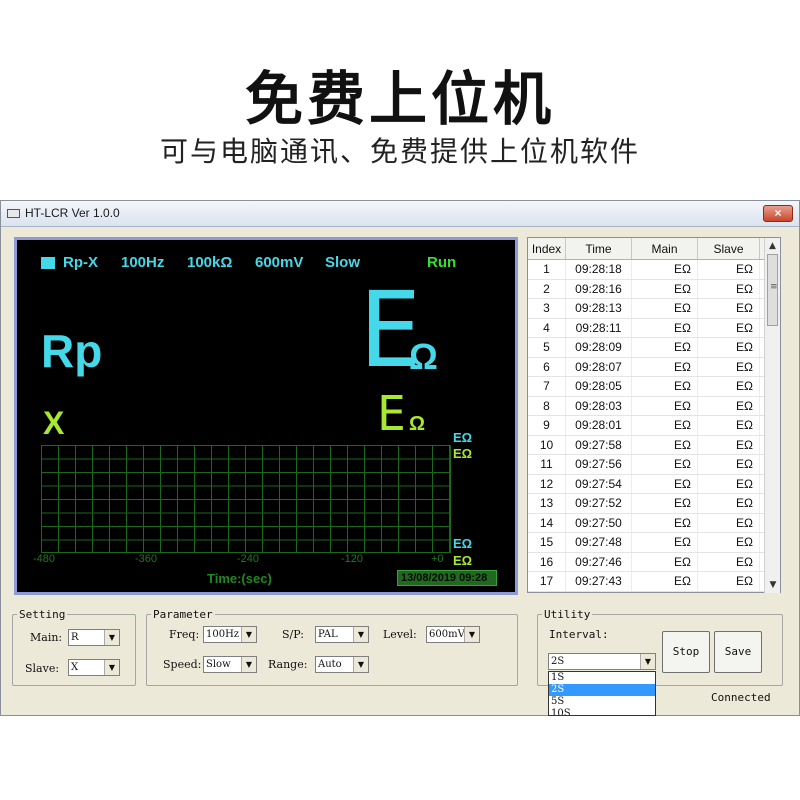 The height and width of the screenshot is (800, 800). Describe the element at coordinates (146, 559) in the screenshot. I see `axis-tick: -360` at that location.